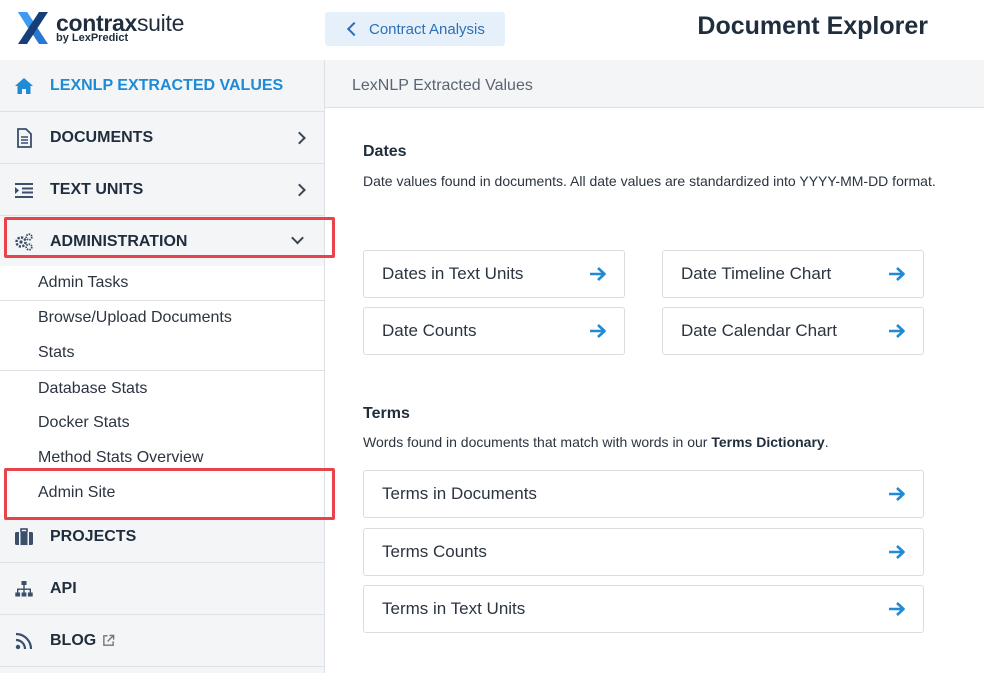  Describe the element at coordinates (24, 640) in the screenshot. I see `rss-icon` at that location.